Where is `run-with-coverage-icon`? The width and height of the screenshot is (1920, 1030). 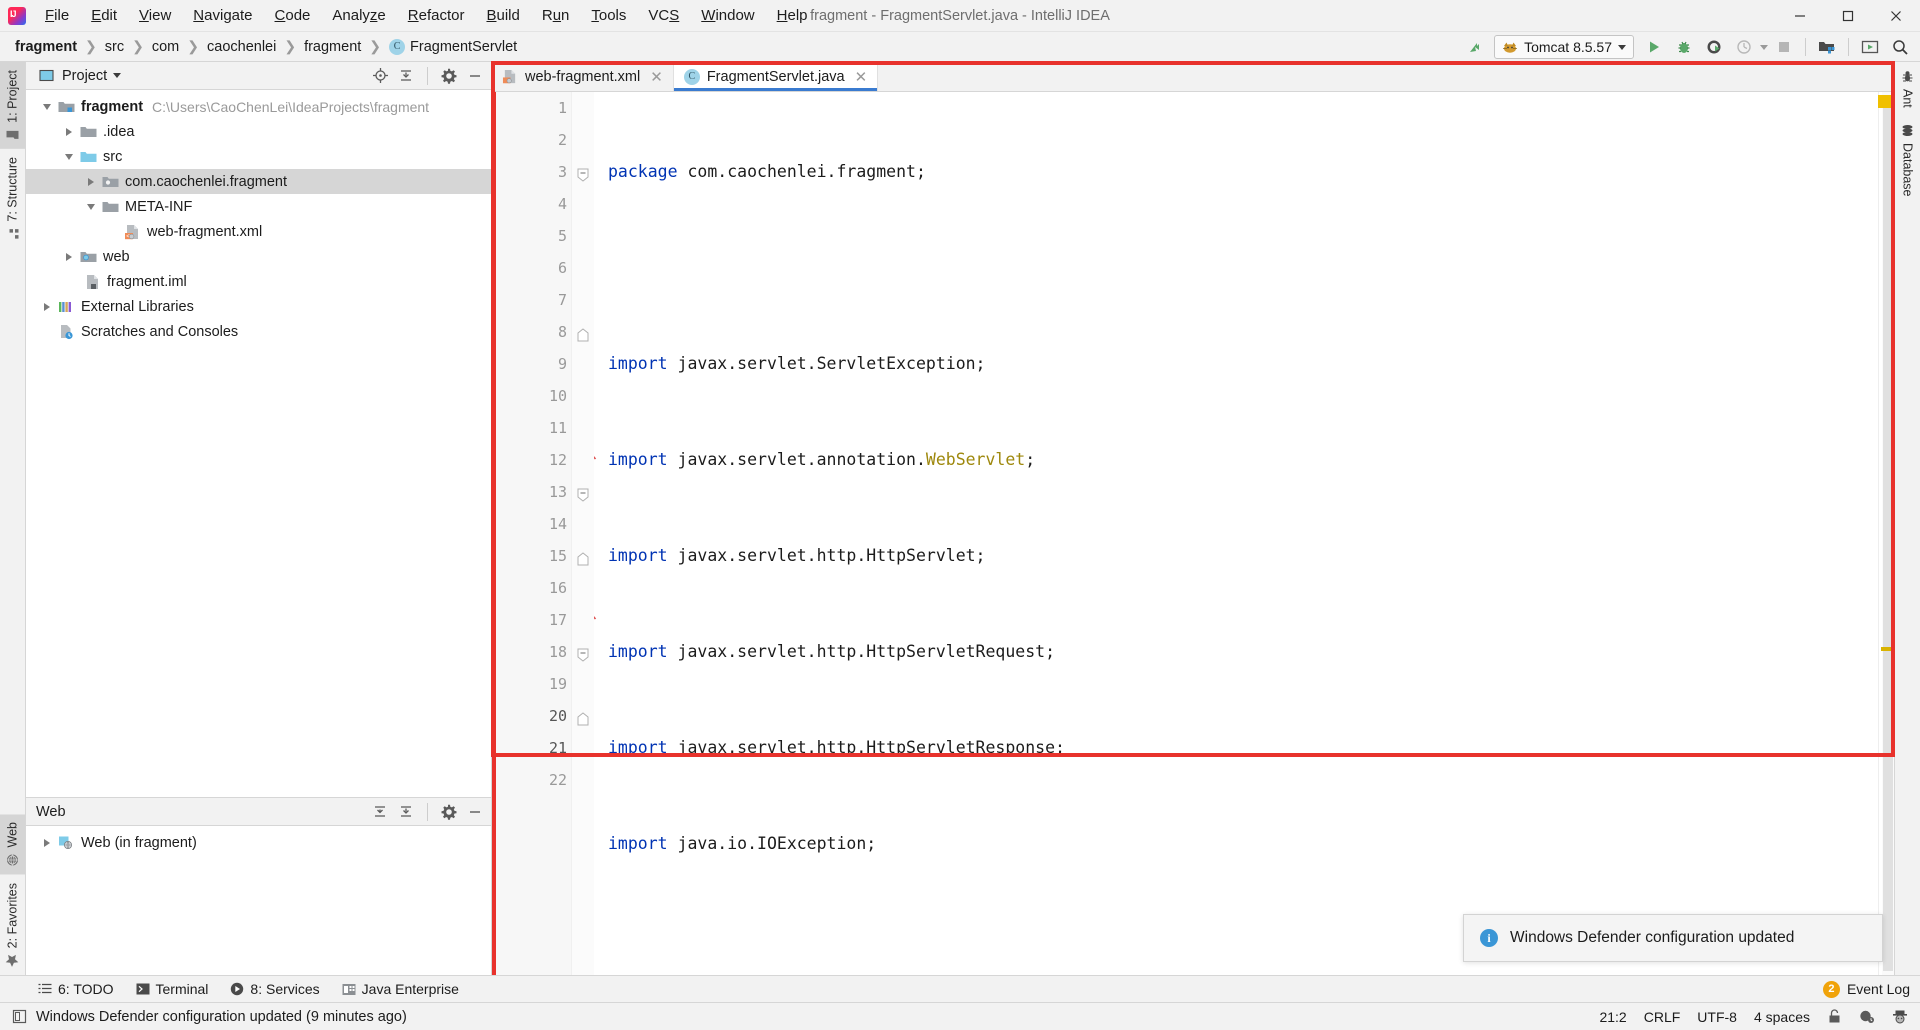 run-with-coverage-icon is located at coordinates (1714, 47).